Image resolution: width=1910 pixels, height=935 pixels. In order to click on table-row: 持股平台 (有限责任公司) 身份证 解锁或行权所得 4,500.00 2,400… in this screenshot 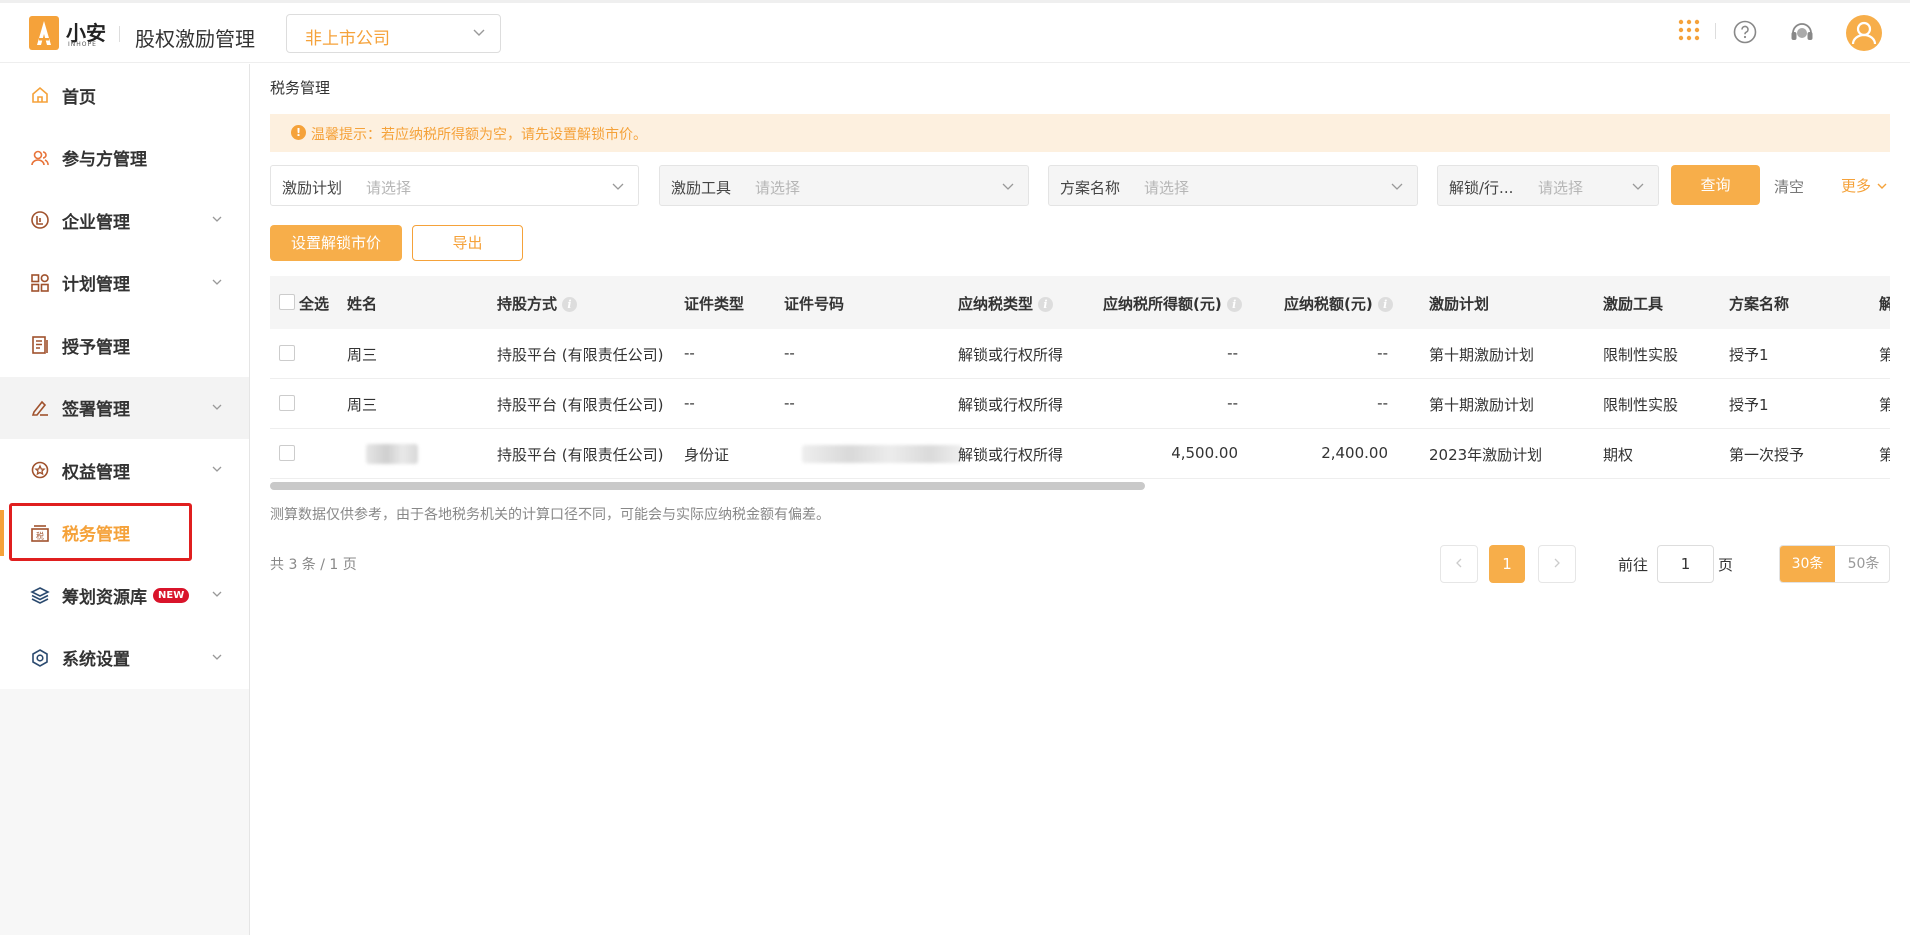, I will do `click(1080, 454)`.